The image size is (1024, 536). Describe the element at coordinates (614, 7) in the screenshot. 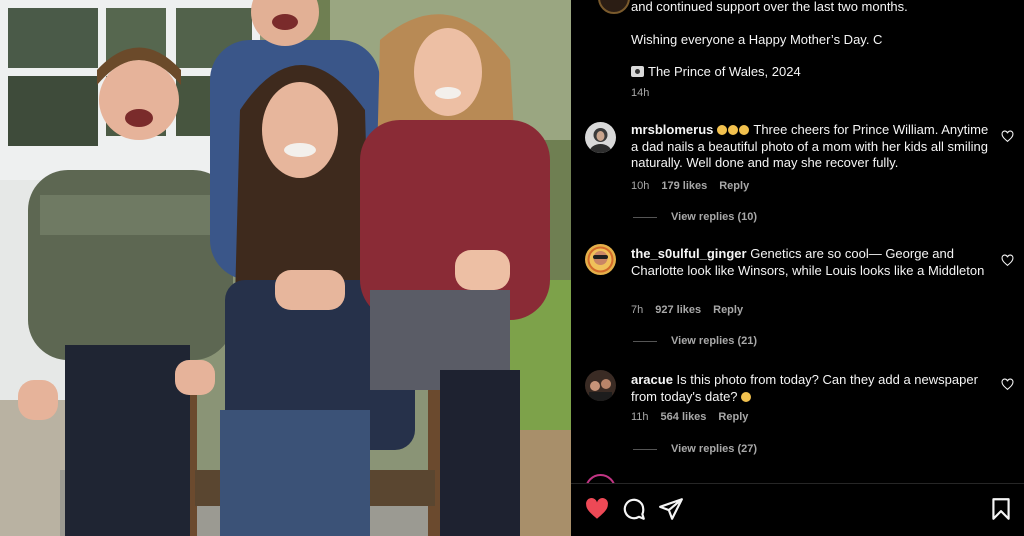

I see `caption-avatar` at that location.